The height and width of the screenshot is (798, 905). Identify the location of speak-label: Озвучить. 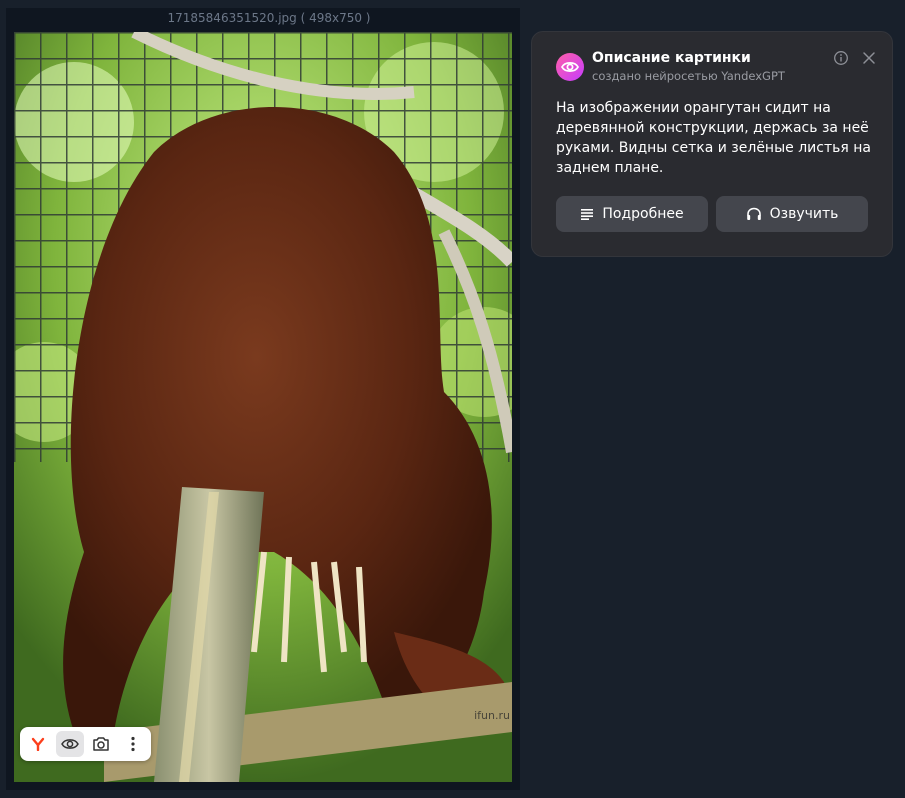
(804, 214).